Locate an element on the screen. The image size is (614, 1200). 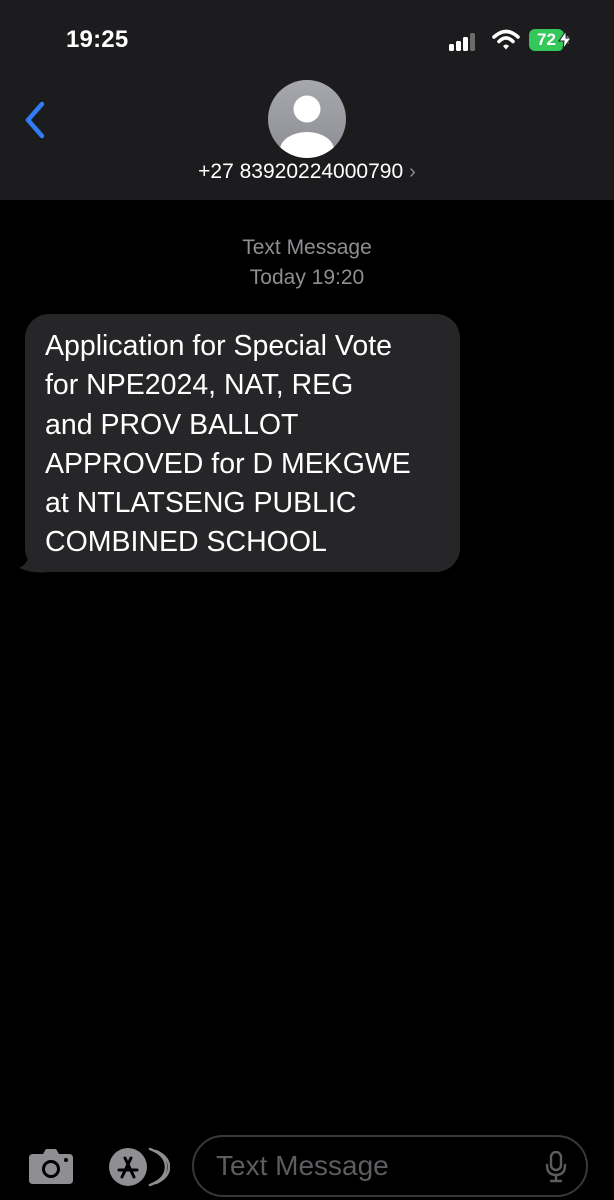
charging-bolt-icon is located at coordinates (565, 40).